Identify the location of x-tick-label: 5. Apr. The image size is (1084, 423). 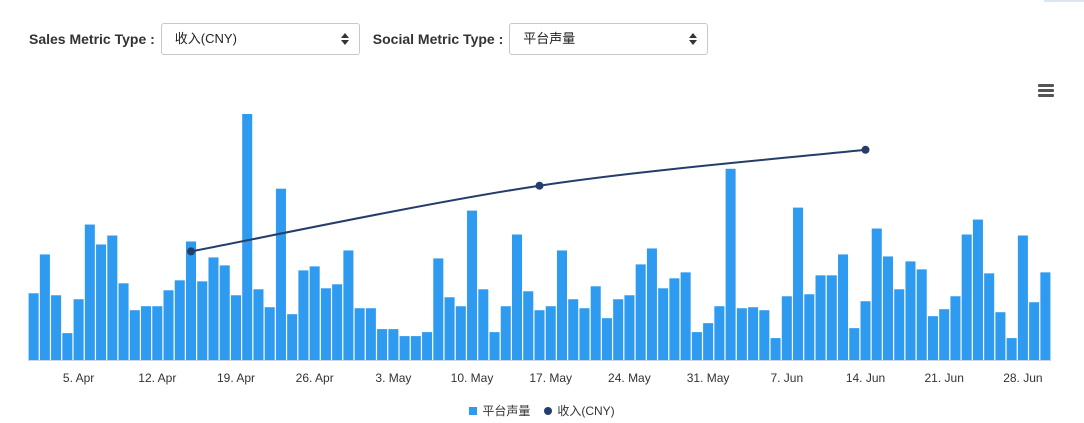
(78, 378).